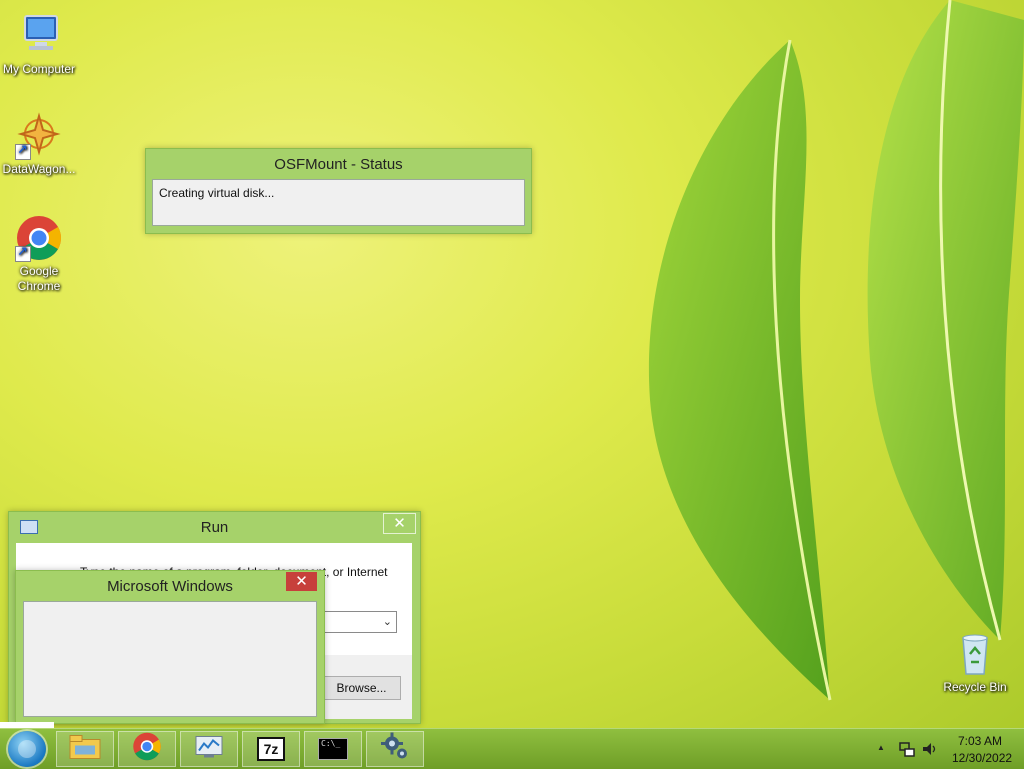  What do you see at coordinates (980, 741) in the screenshot?
I see `clock-time: 7:03 AM` at bounding box center [980, 741].